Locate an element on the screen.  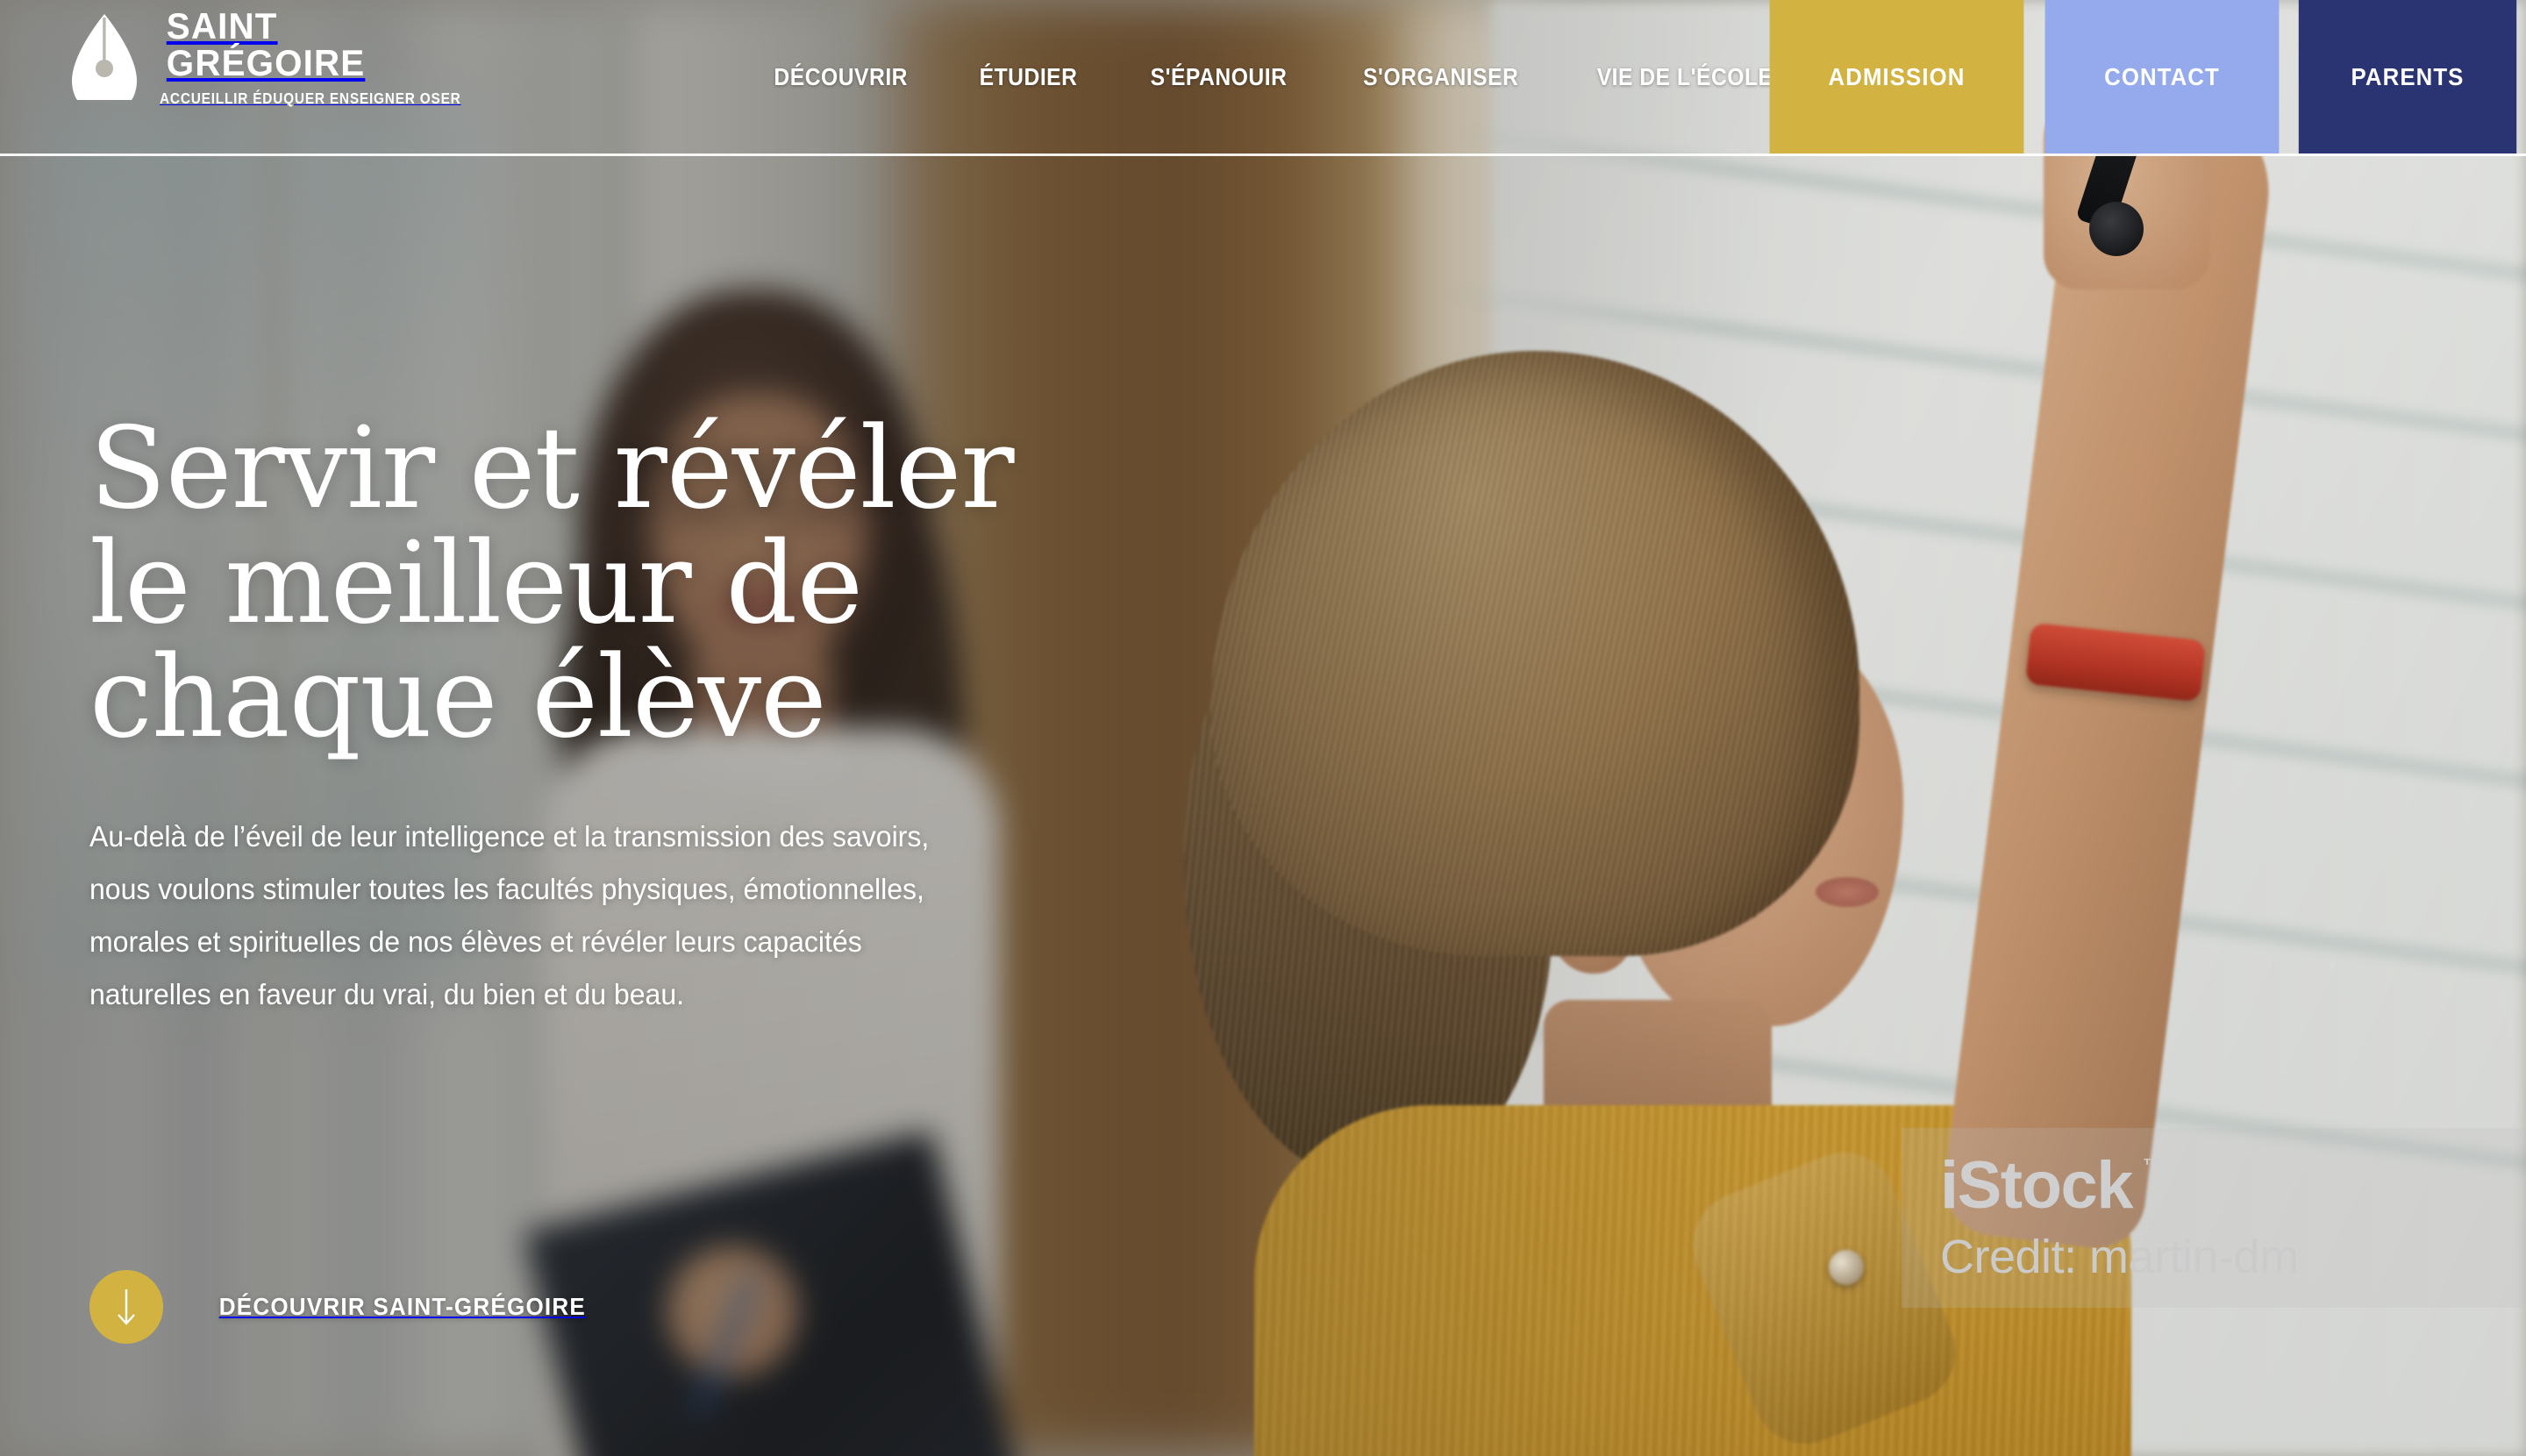
trademark-symbol: ™ is located at coordinates (2153, 1165).